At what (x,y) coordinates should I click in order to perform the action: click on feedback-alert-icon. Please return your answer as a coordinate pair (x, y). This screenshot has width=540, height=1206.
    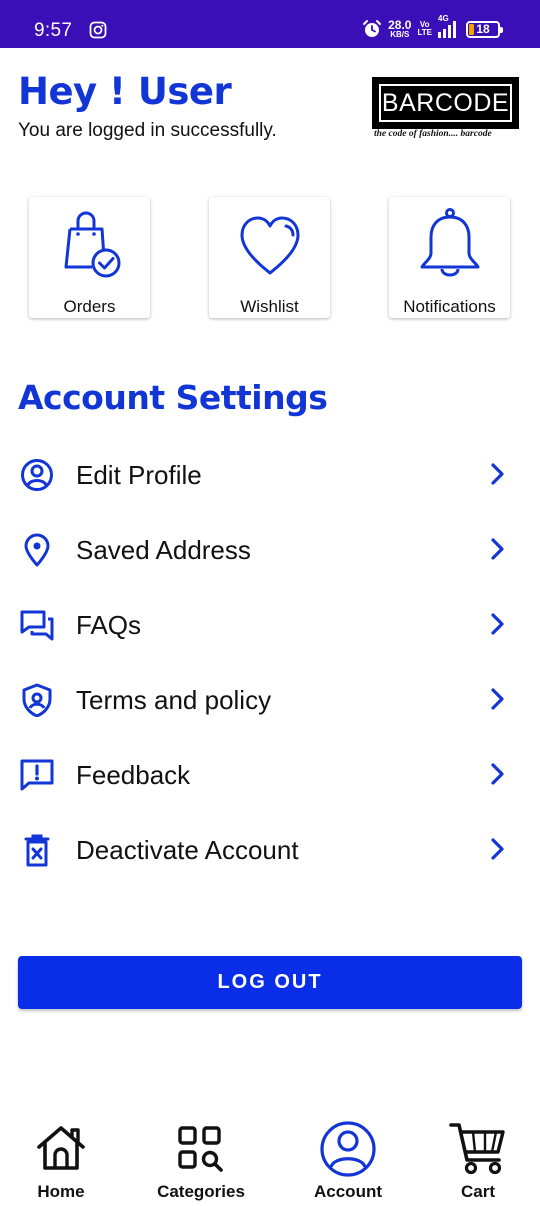
    Looking at the image, I should click on (37, 775).